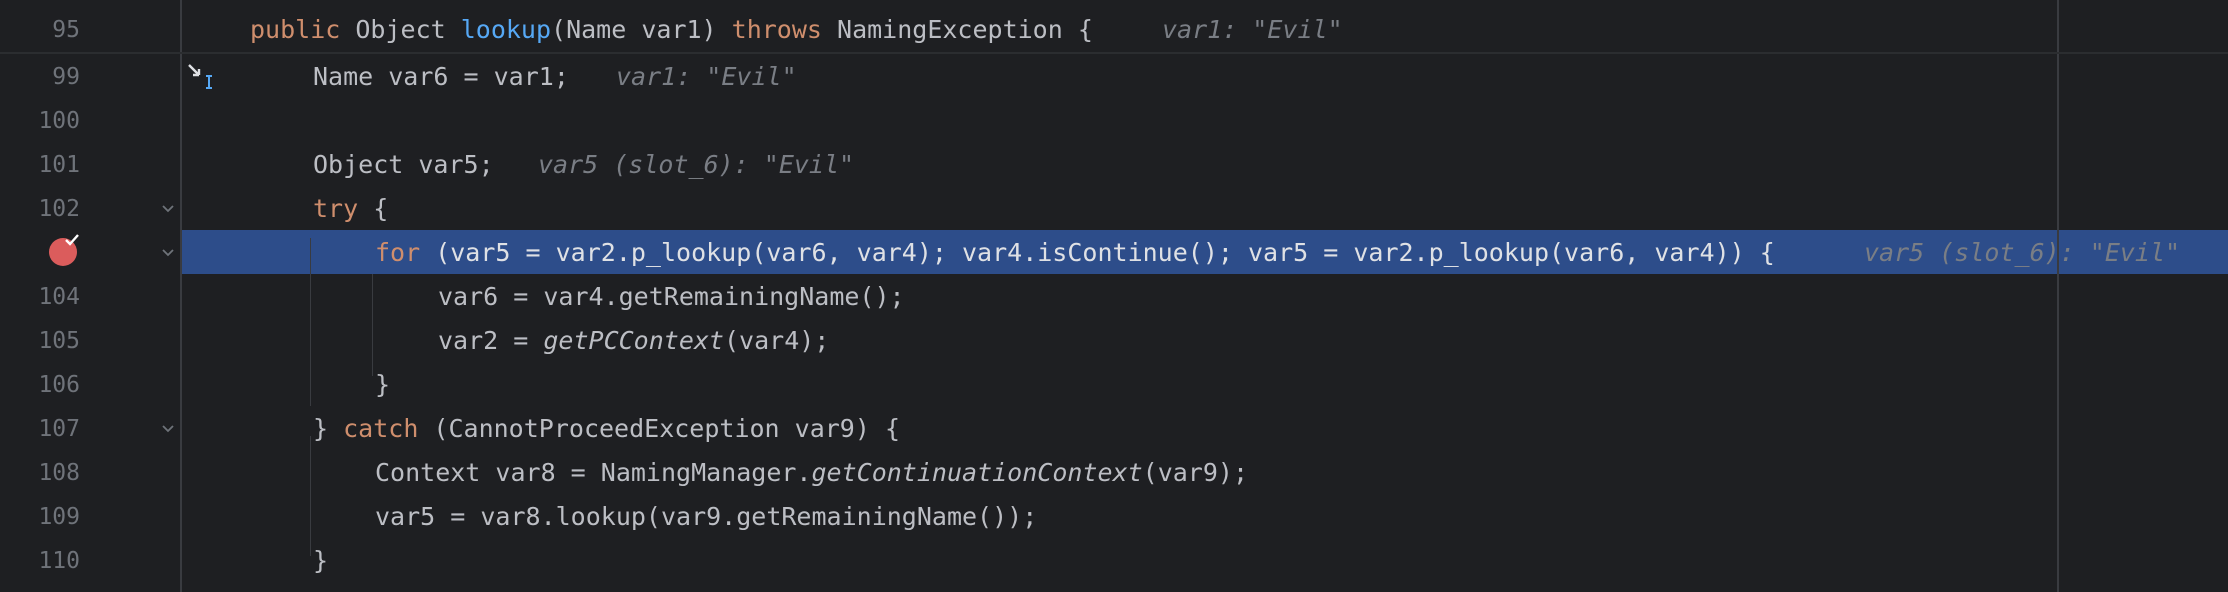 The image size is (2228, 592). I want to click on keyword: catch, so click(381, 428).